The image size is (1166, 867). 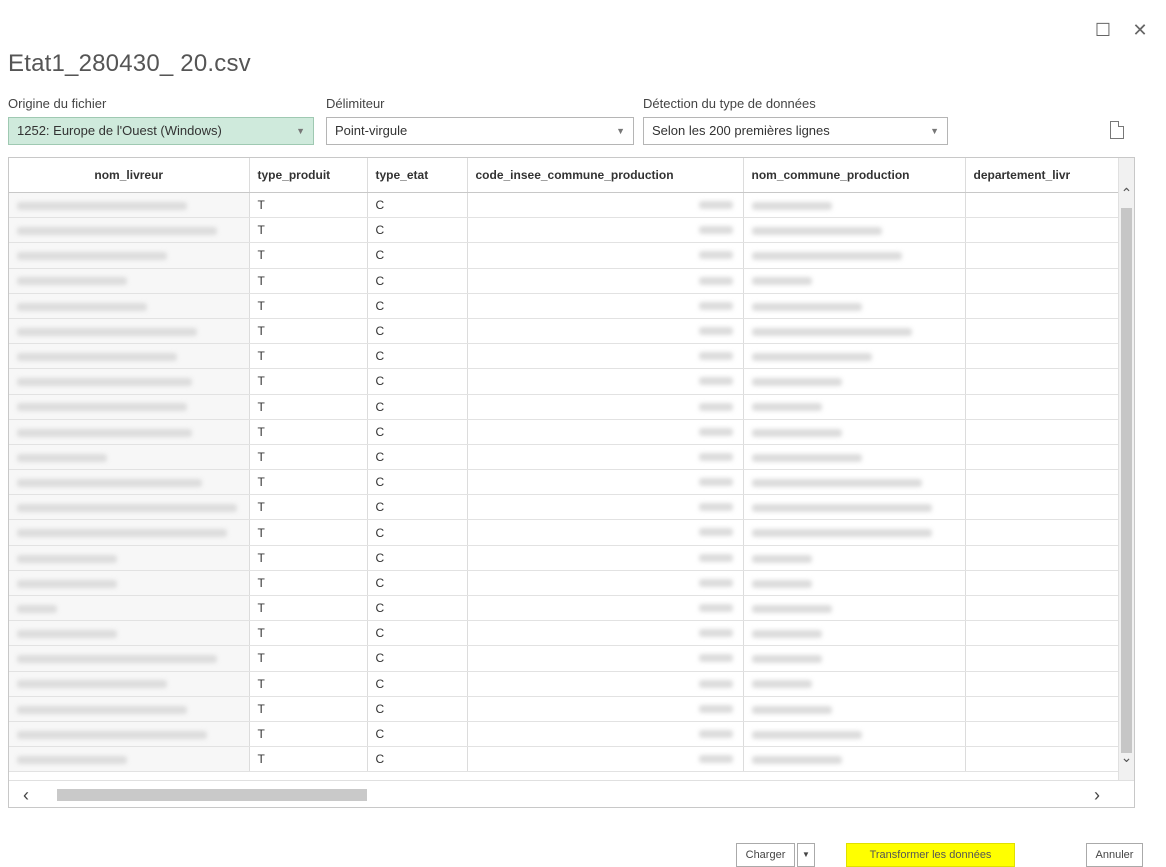 I want to click on scroll-right-icon: ›, so click(x=1097, y=795).